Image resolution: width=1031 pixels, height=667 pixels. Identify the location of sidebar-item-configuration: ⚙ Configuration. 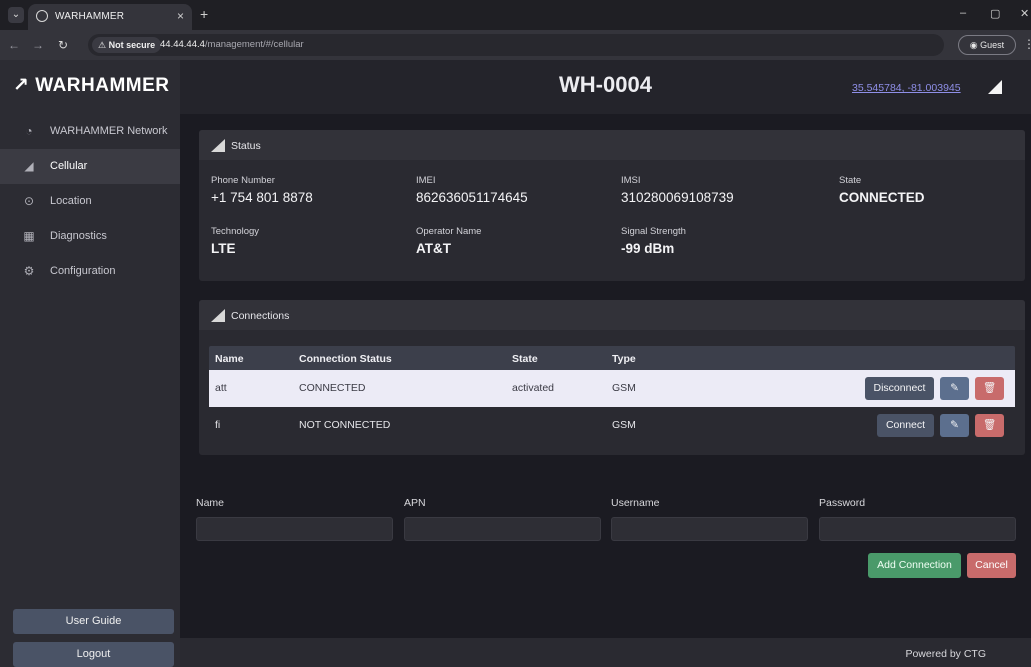
(90, 271).